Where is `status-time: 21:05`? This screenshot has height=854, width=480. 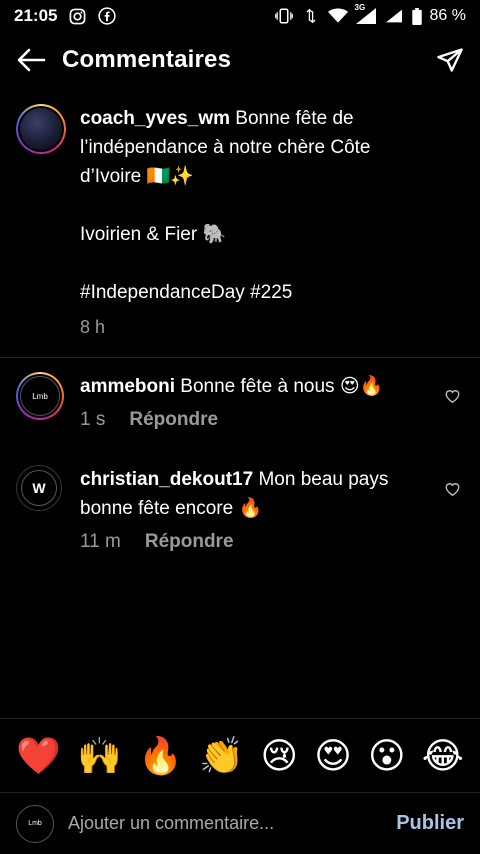 status-time: 21:05 is located at coordinates (36, 15).